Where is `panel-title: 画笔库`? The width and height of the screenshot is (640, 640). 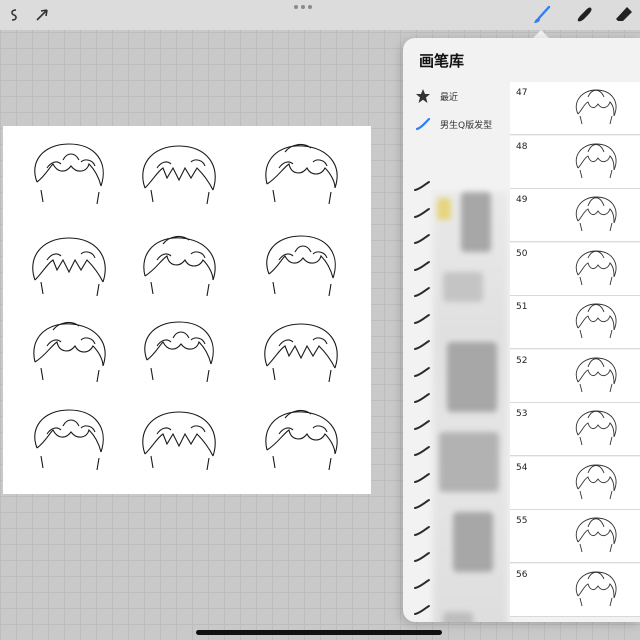 panel-title: 画笔库 is located at coordinates (442, 61).